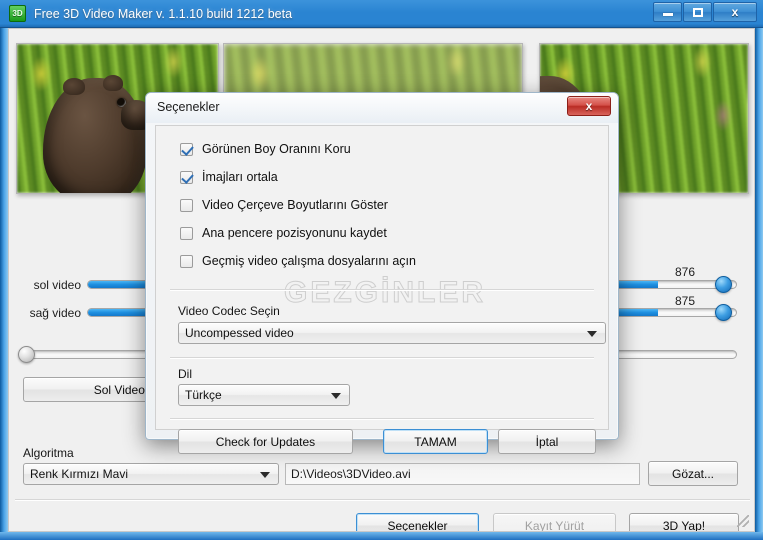  Describe the element at coordinates (382, 499) in the screenshot. I see `footer-divider` at that location.